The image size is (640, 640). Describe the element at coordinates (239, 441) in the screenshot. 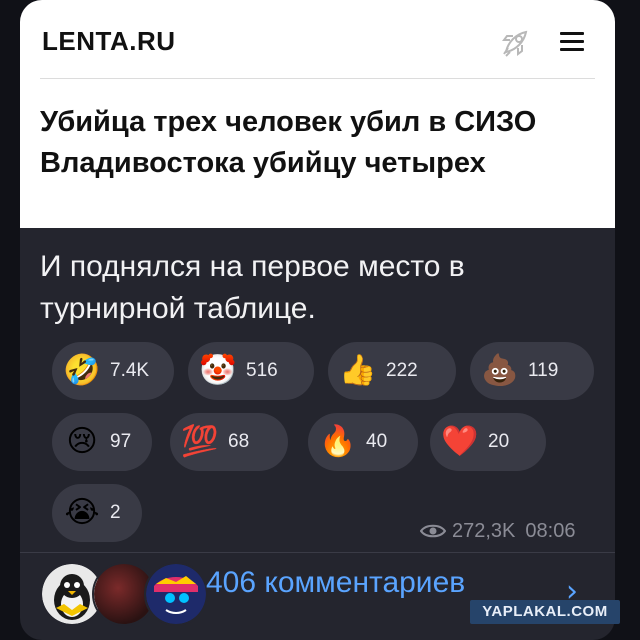

I see `reaction-count: 68` at that location.